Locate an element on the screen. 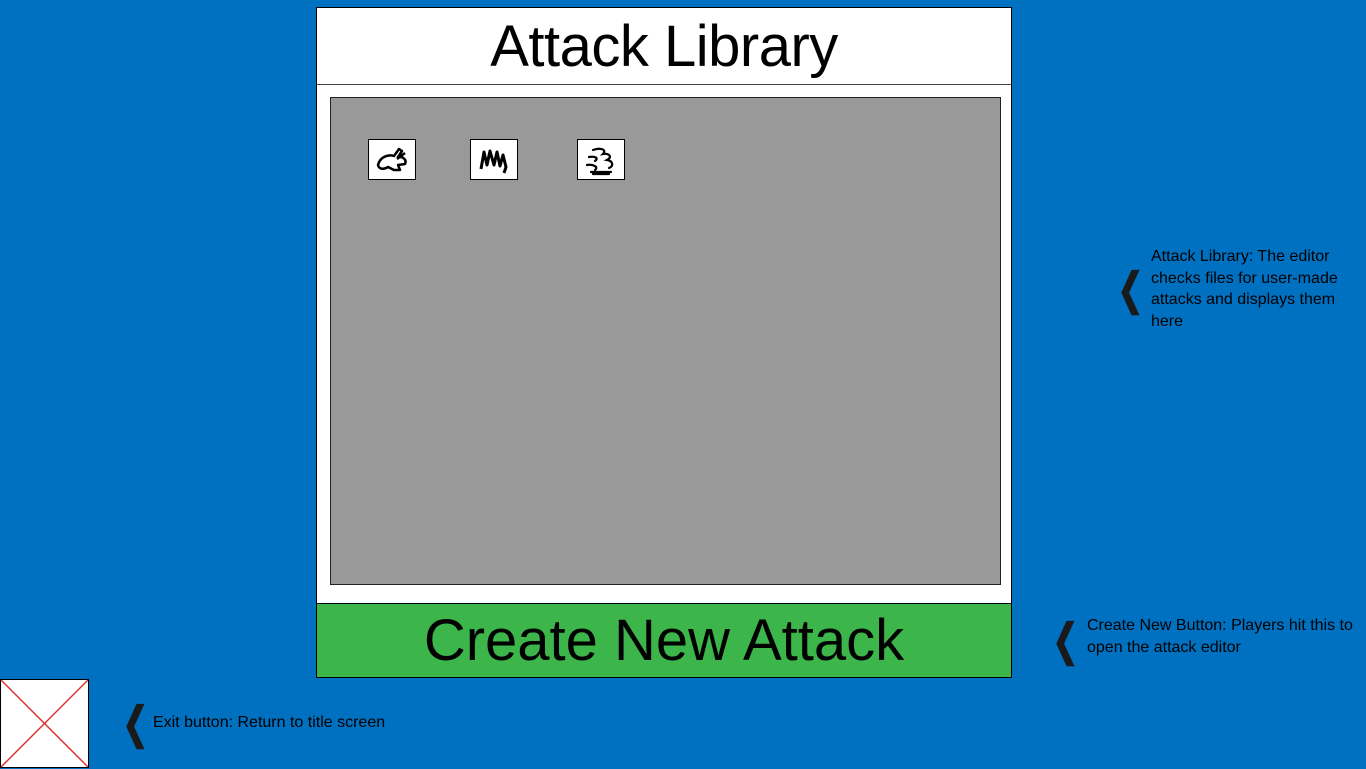  close-x-icon is located at coordinates (44, 723).